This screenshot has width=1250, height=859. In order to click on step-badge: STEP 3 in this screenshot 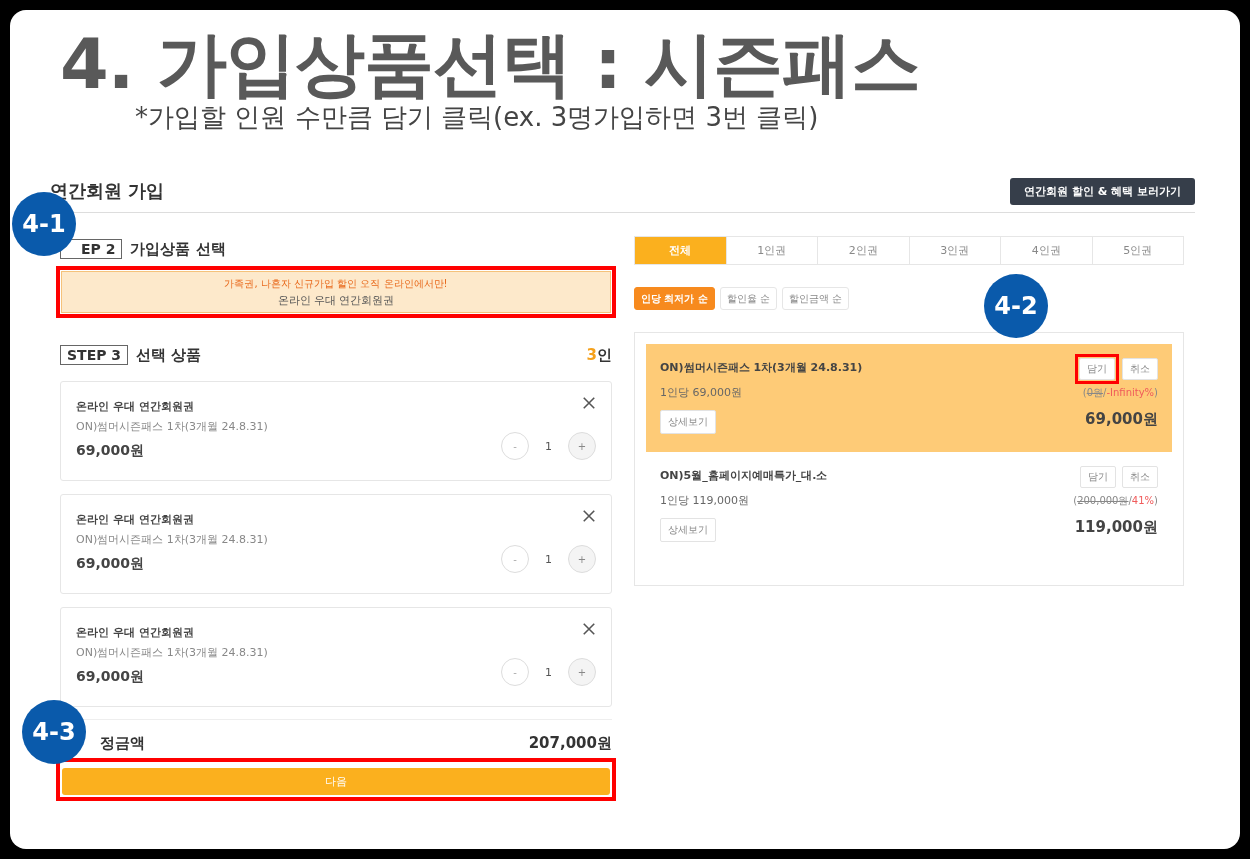, I will do `click(94, 355)`.